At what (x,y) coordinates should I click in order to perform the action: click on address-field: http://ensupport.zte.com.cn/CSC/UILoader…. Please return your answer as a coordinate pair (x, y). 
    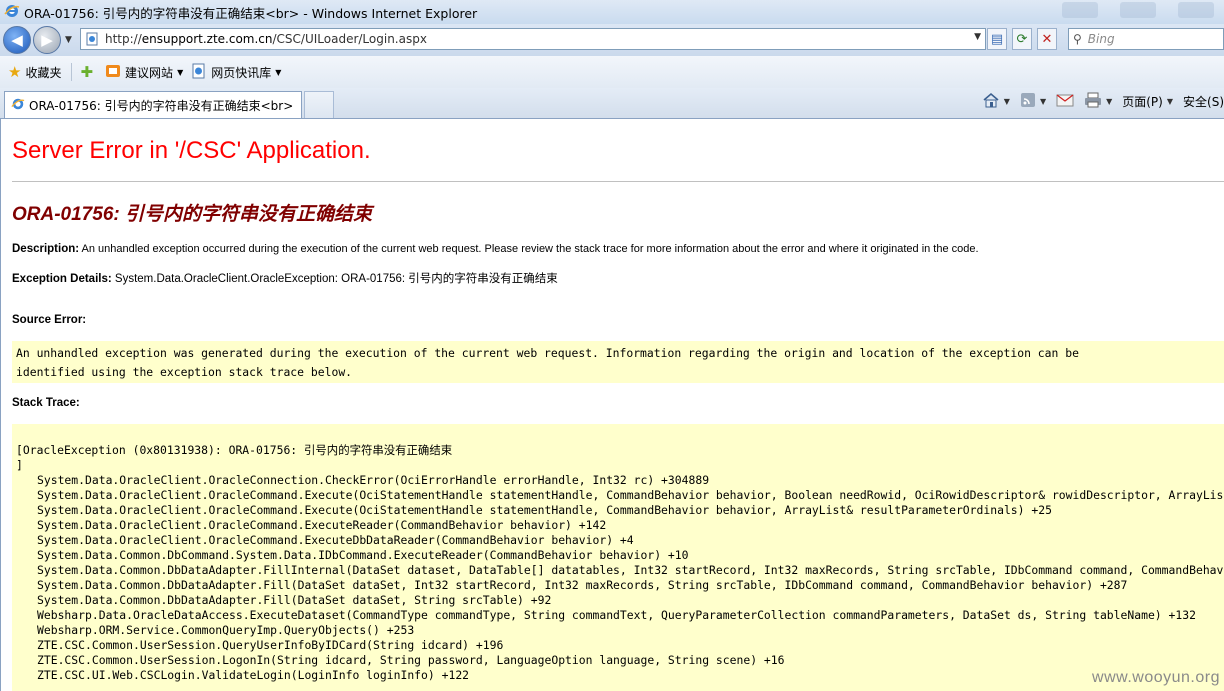
    Looking at the image, I should click on (533, 39).